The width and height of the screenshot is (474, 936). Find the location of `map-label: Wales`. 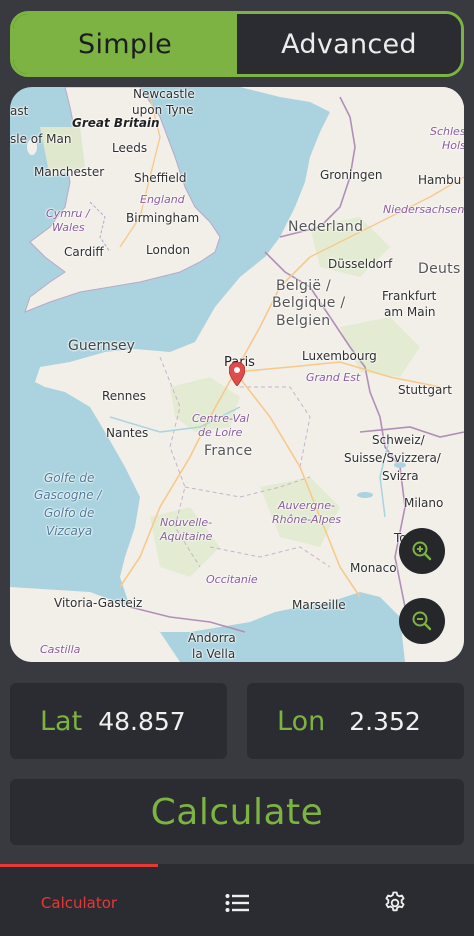

map-label: Wales is located at coordinates (68, 227).